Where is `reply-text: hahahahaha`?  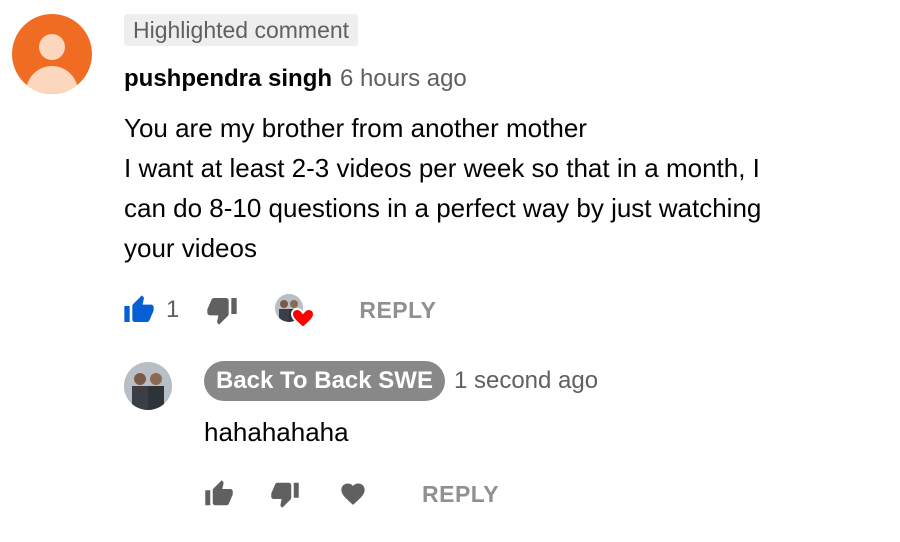 reply-text: hahahahaha is located at coordinates (276, 432).